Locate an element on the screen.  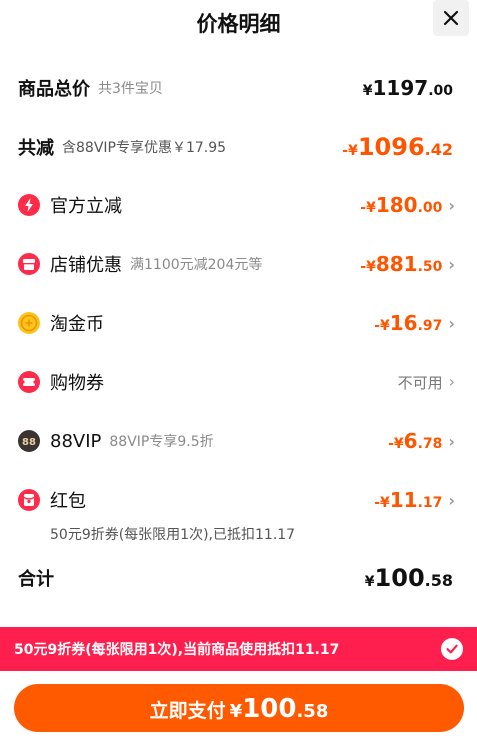
total-reduce-label: 共减 is located at coordinates (36, 148).